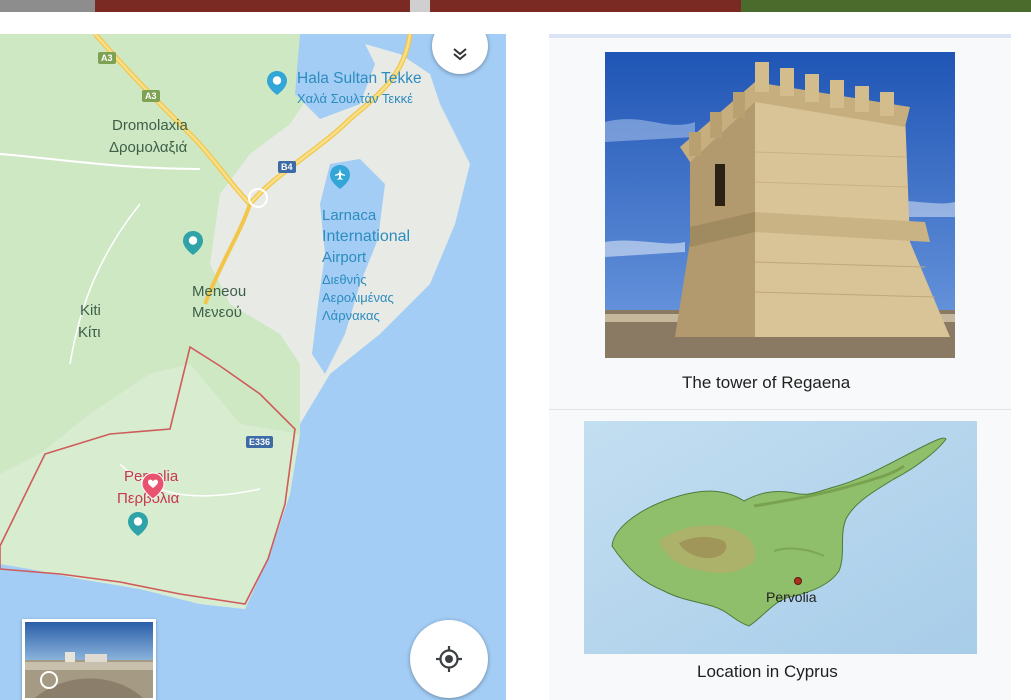 This screenshot has width=1031, height=700. I want to click on label-airport-el-2: Αερολιμένας, so click(358, 297).